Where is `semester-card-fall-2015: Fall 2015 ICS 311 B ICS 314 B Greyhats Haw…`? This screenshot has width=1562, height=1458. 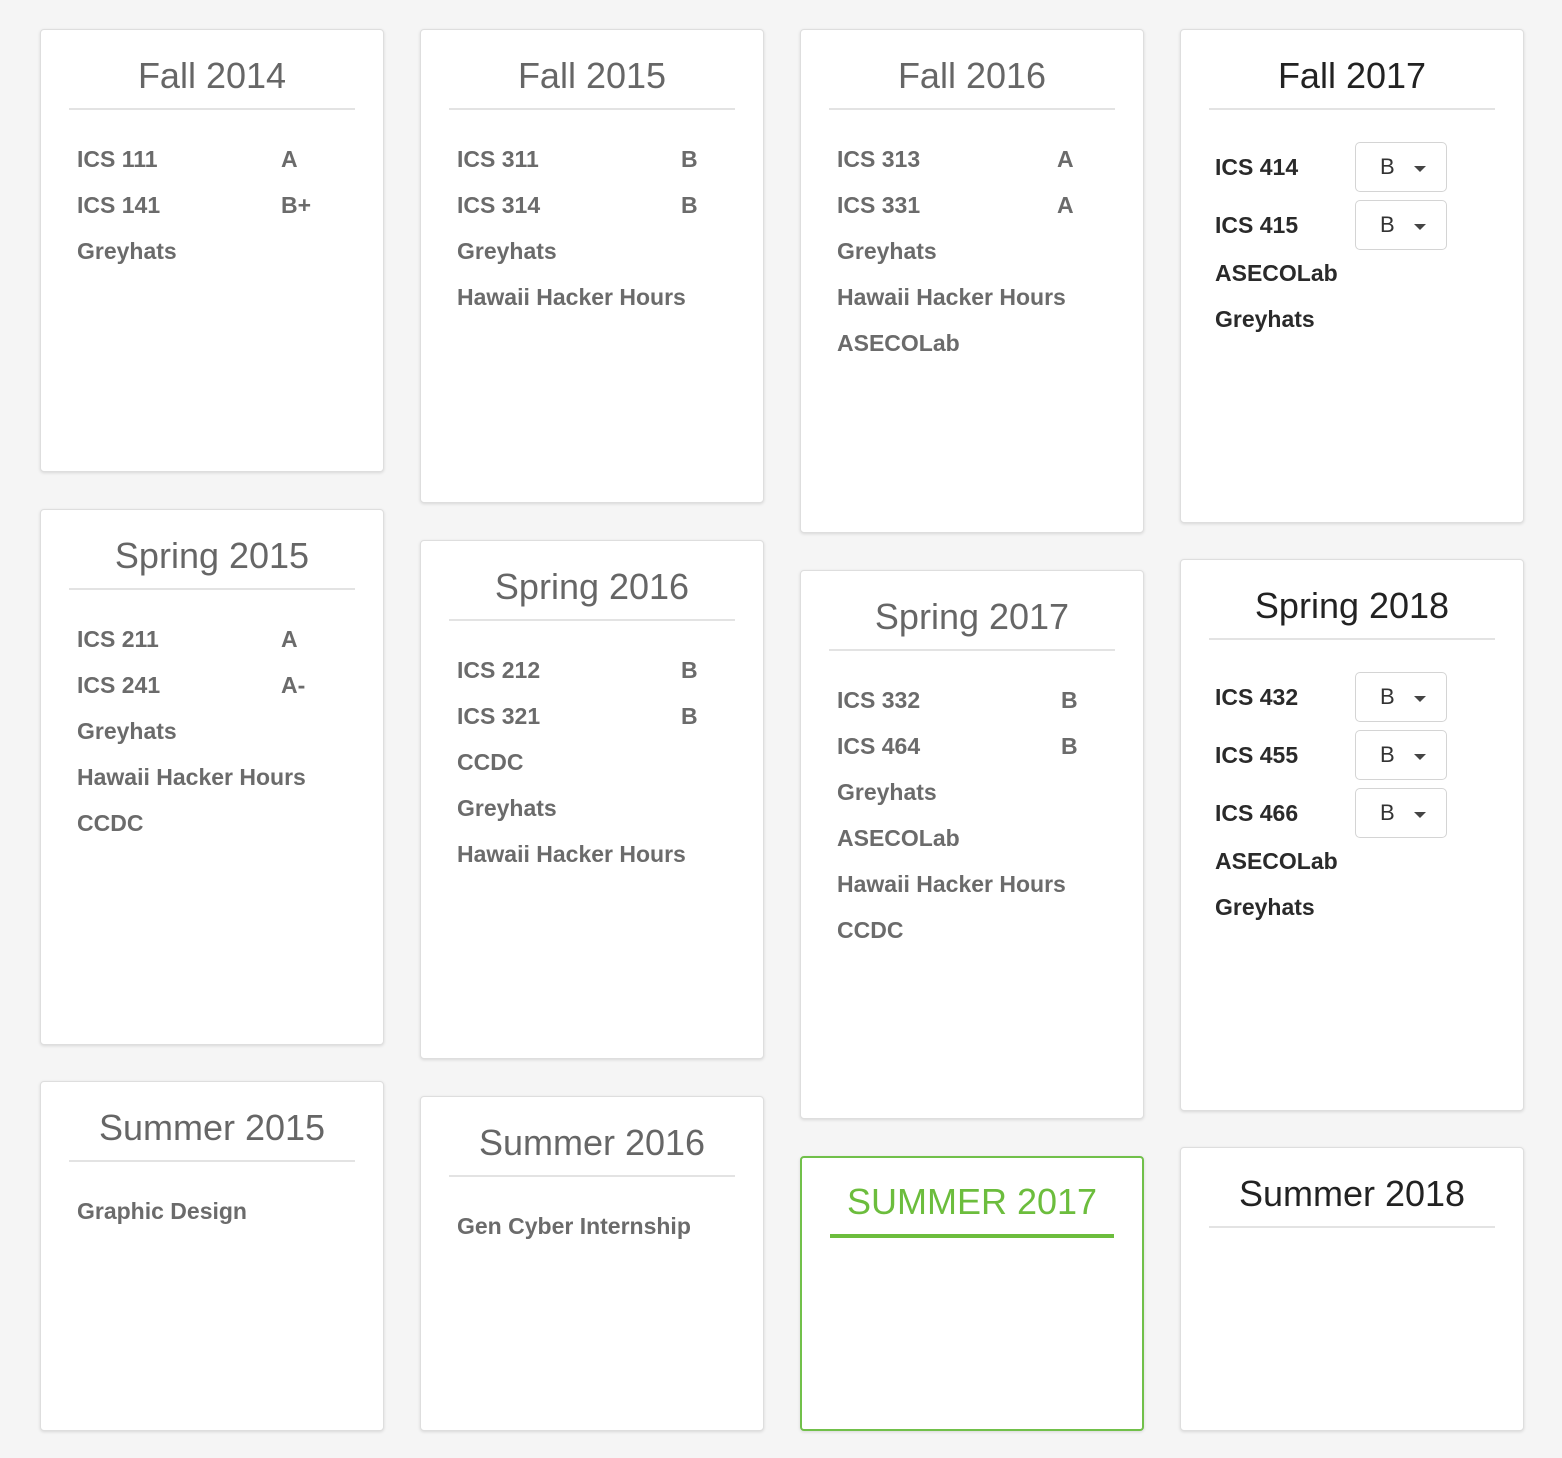
semester-card-fall-2015: Fall 2015 ICS 311 B ICS 314 B Greyhats Haw… is located at coordinates (592, 266).